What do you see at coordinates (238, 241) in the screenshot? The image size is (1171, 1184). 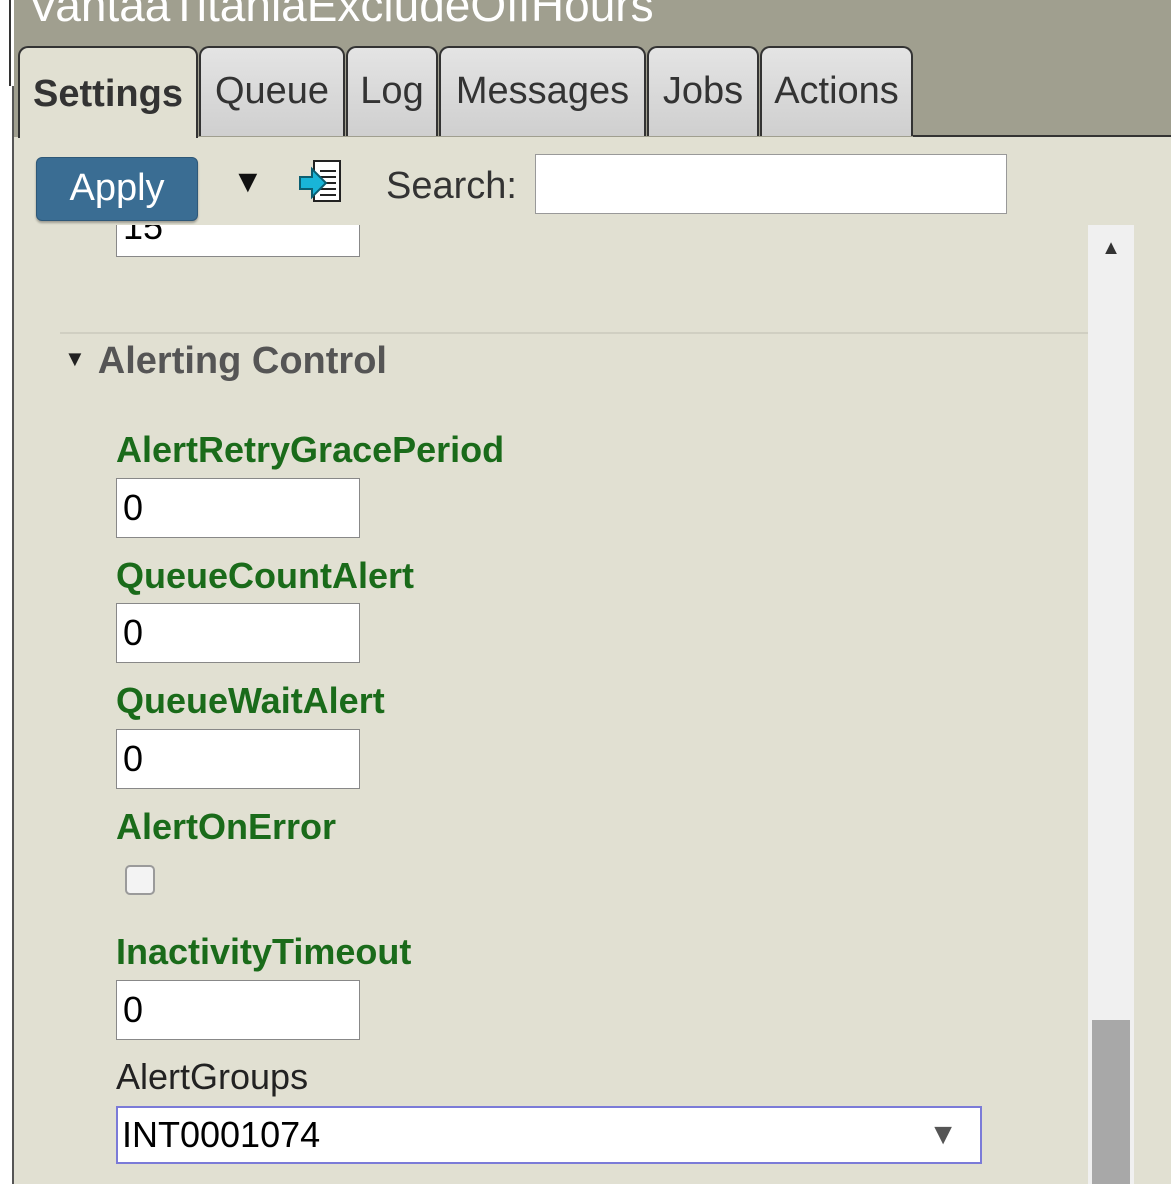 I see `partial-field-input: 15` at bounding box center [238, 241].